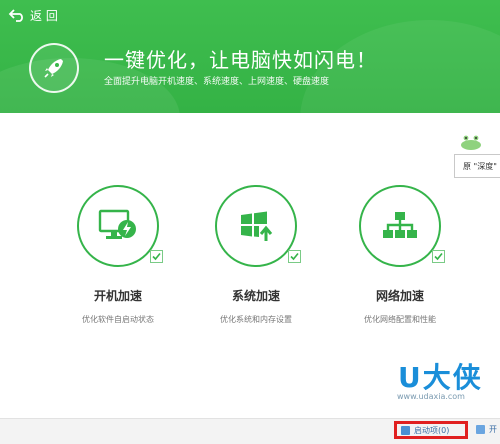 This screenshot has width=500, height=444. I want to click on back-arrow-icon, so click(15, 15).